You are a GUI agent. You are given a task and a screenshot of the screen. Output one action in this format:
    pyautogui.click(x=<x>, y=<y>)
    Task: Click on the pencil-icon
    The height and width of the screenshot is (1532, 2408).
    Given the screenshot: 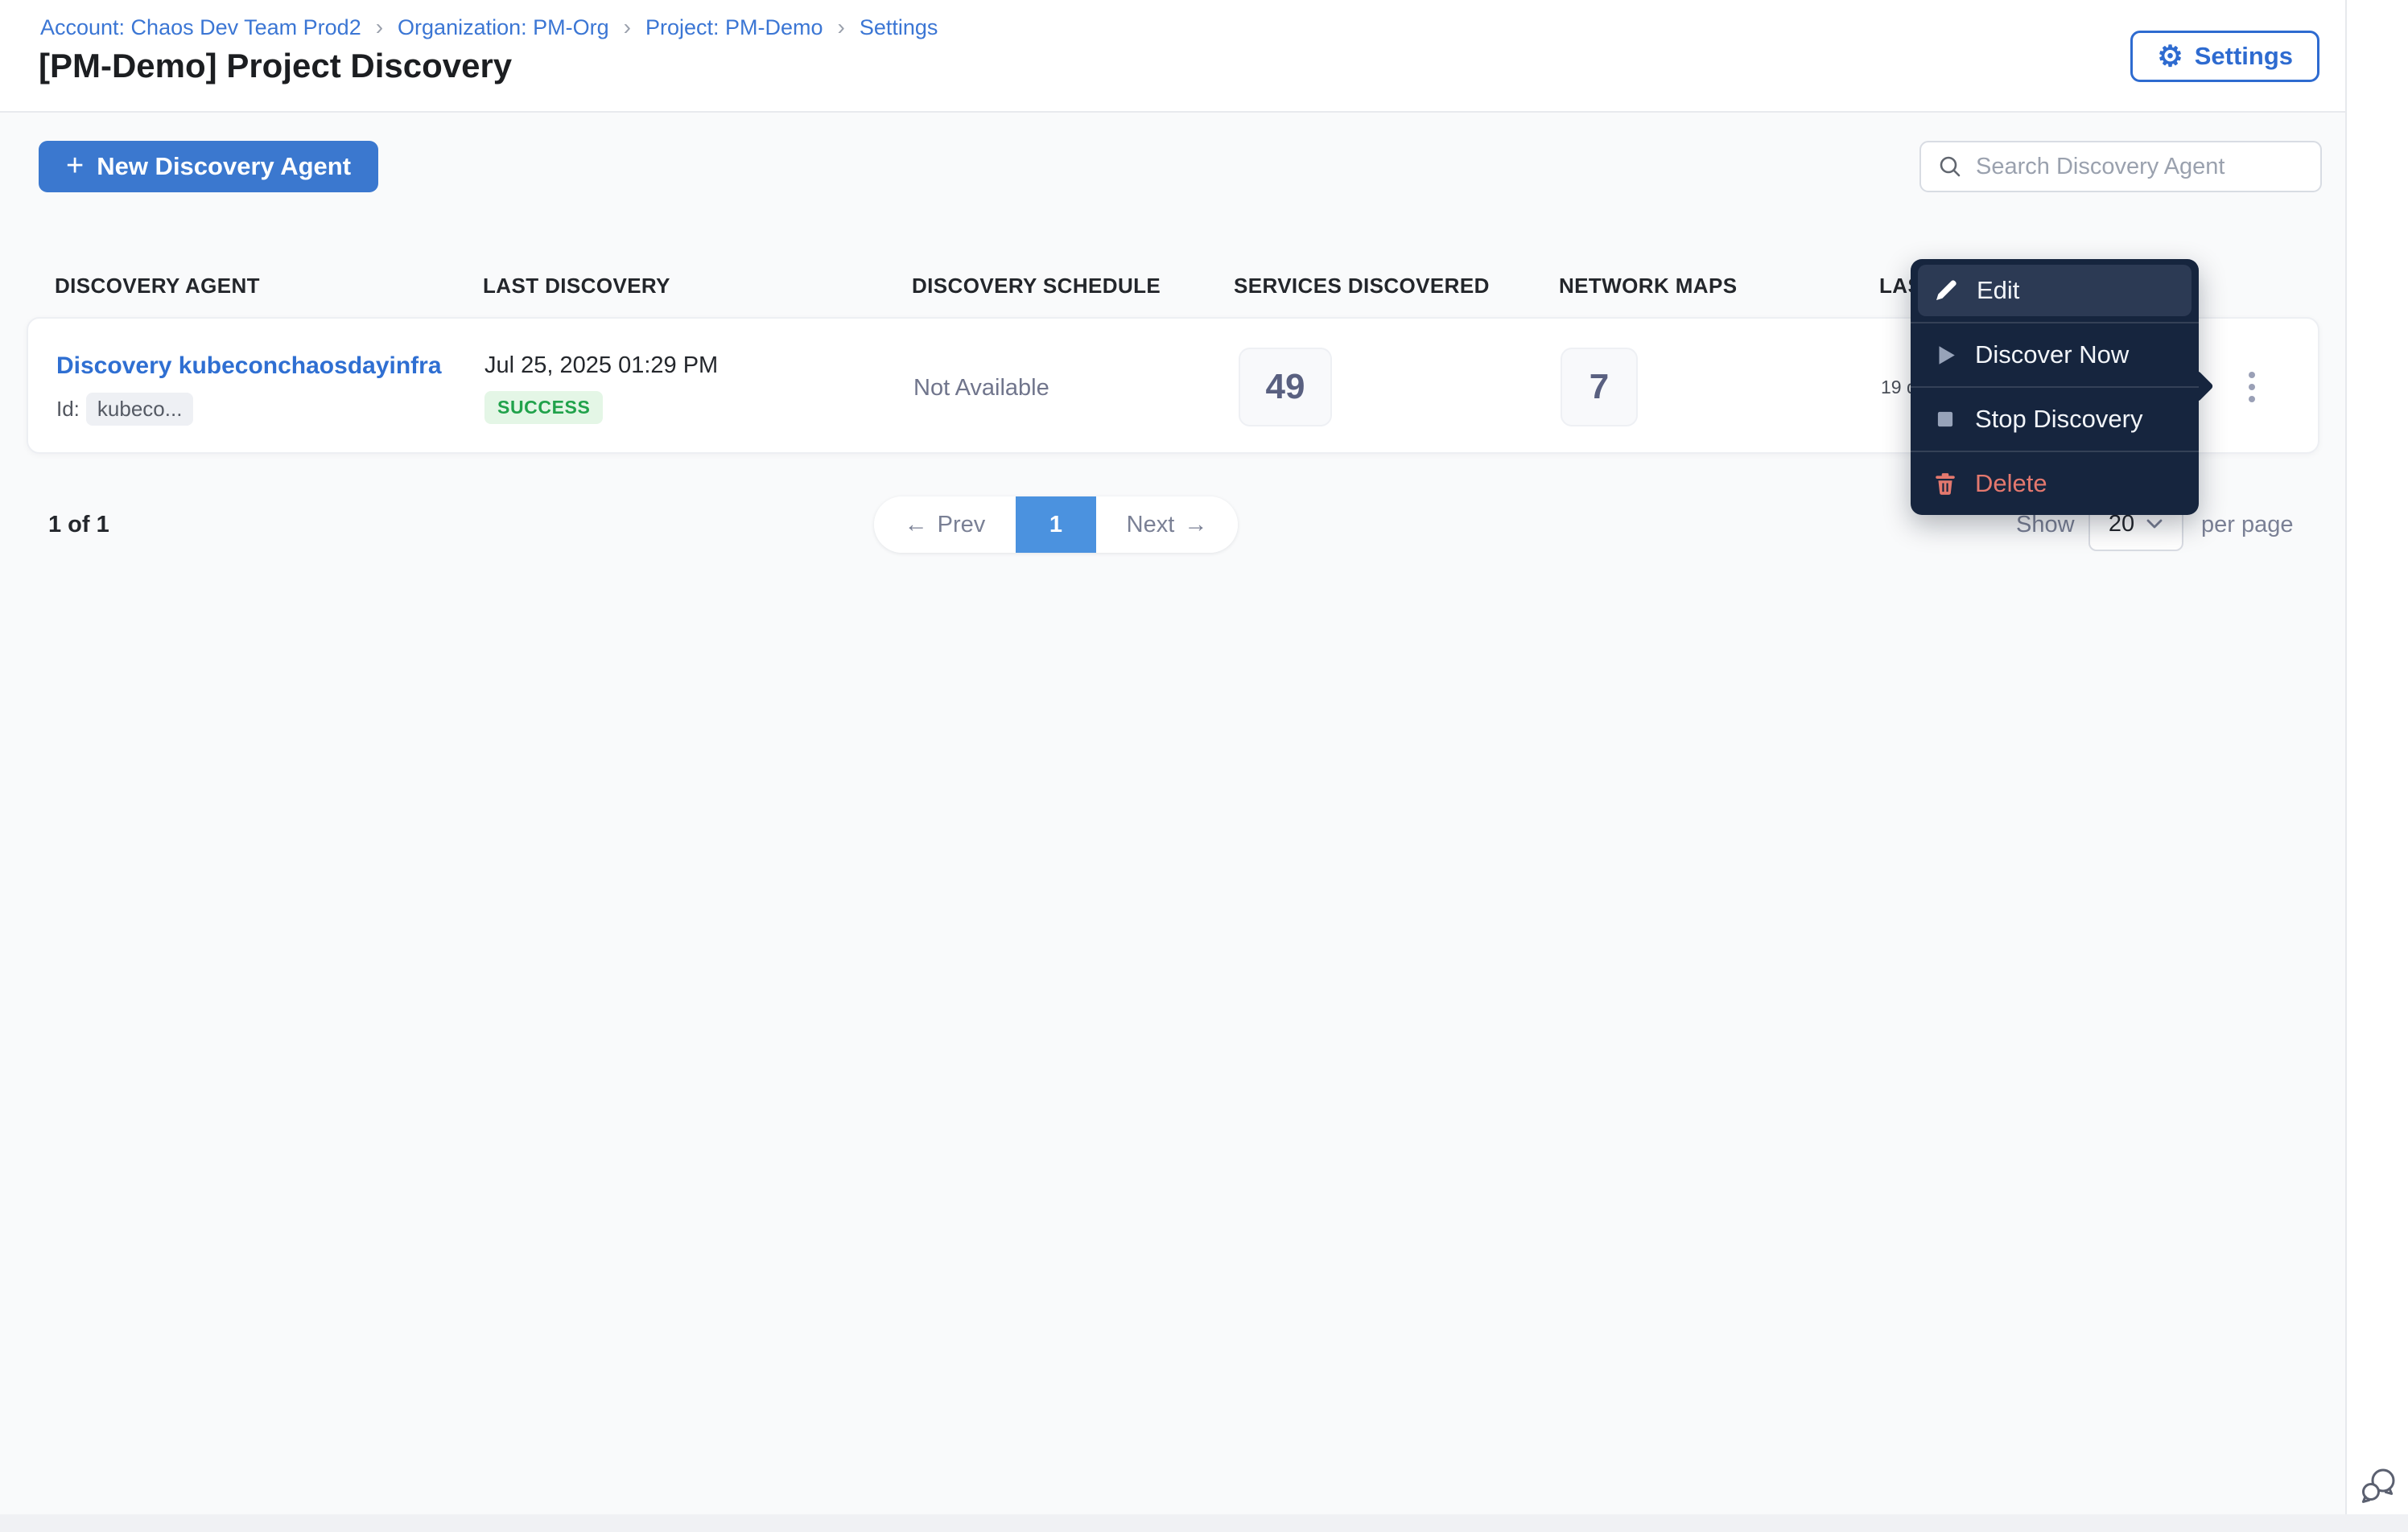 What is the action you would take?
    pyautogui.click(x=1946, y=290)
    